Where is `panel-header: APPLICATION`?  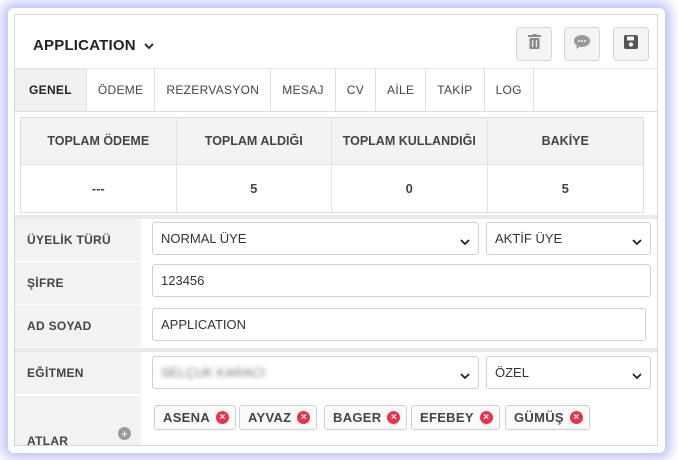
panel-header: APPLICATION is located at coordinates (336, 42).